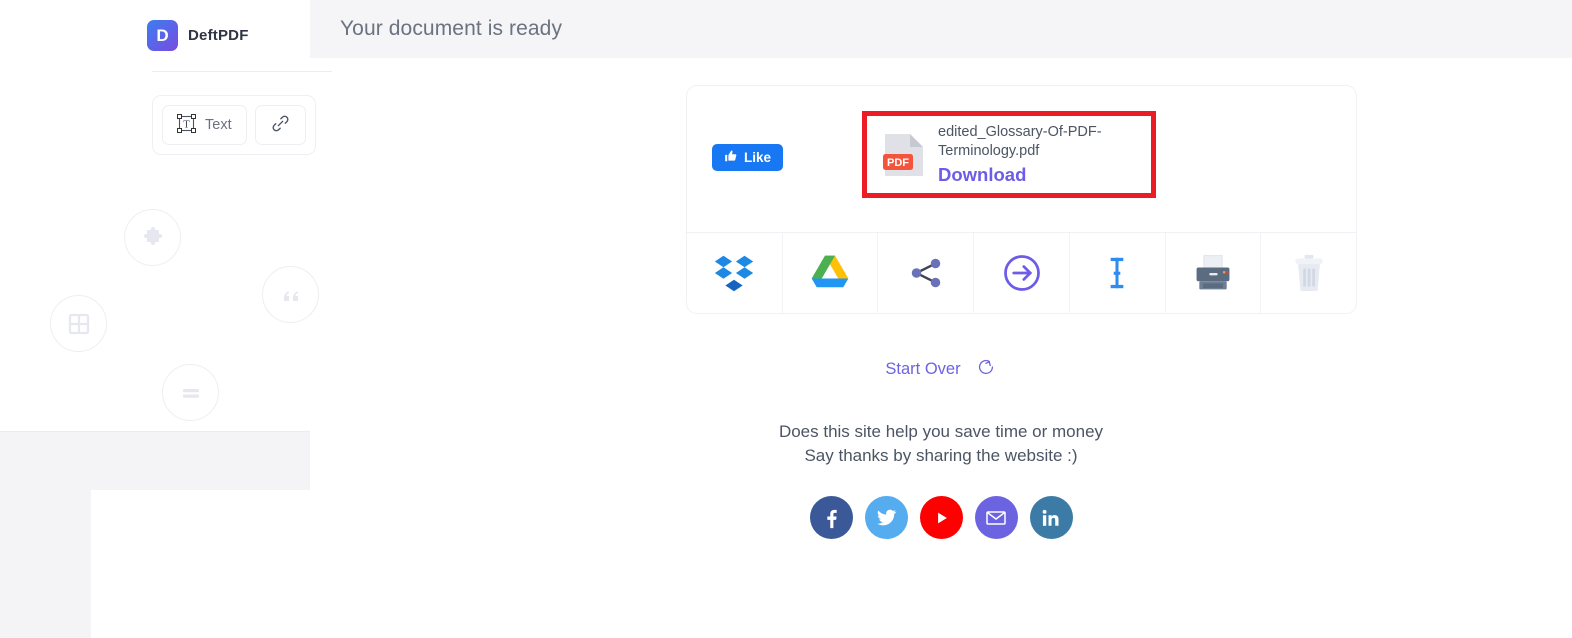 Image resolution: width=1572 pixels, height=638 pixels. Describe the element at coordinates (758, 157) in the screenshot. I see `like-button-label: Like` at that location.